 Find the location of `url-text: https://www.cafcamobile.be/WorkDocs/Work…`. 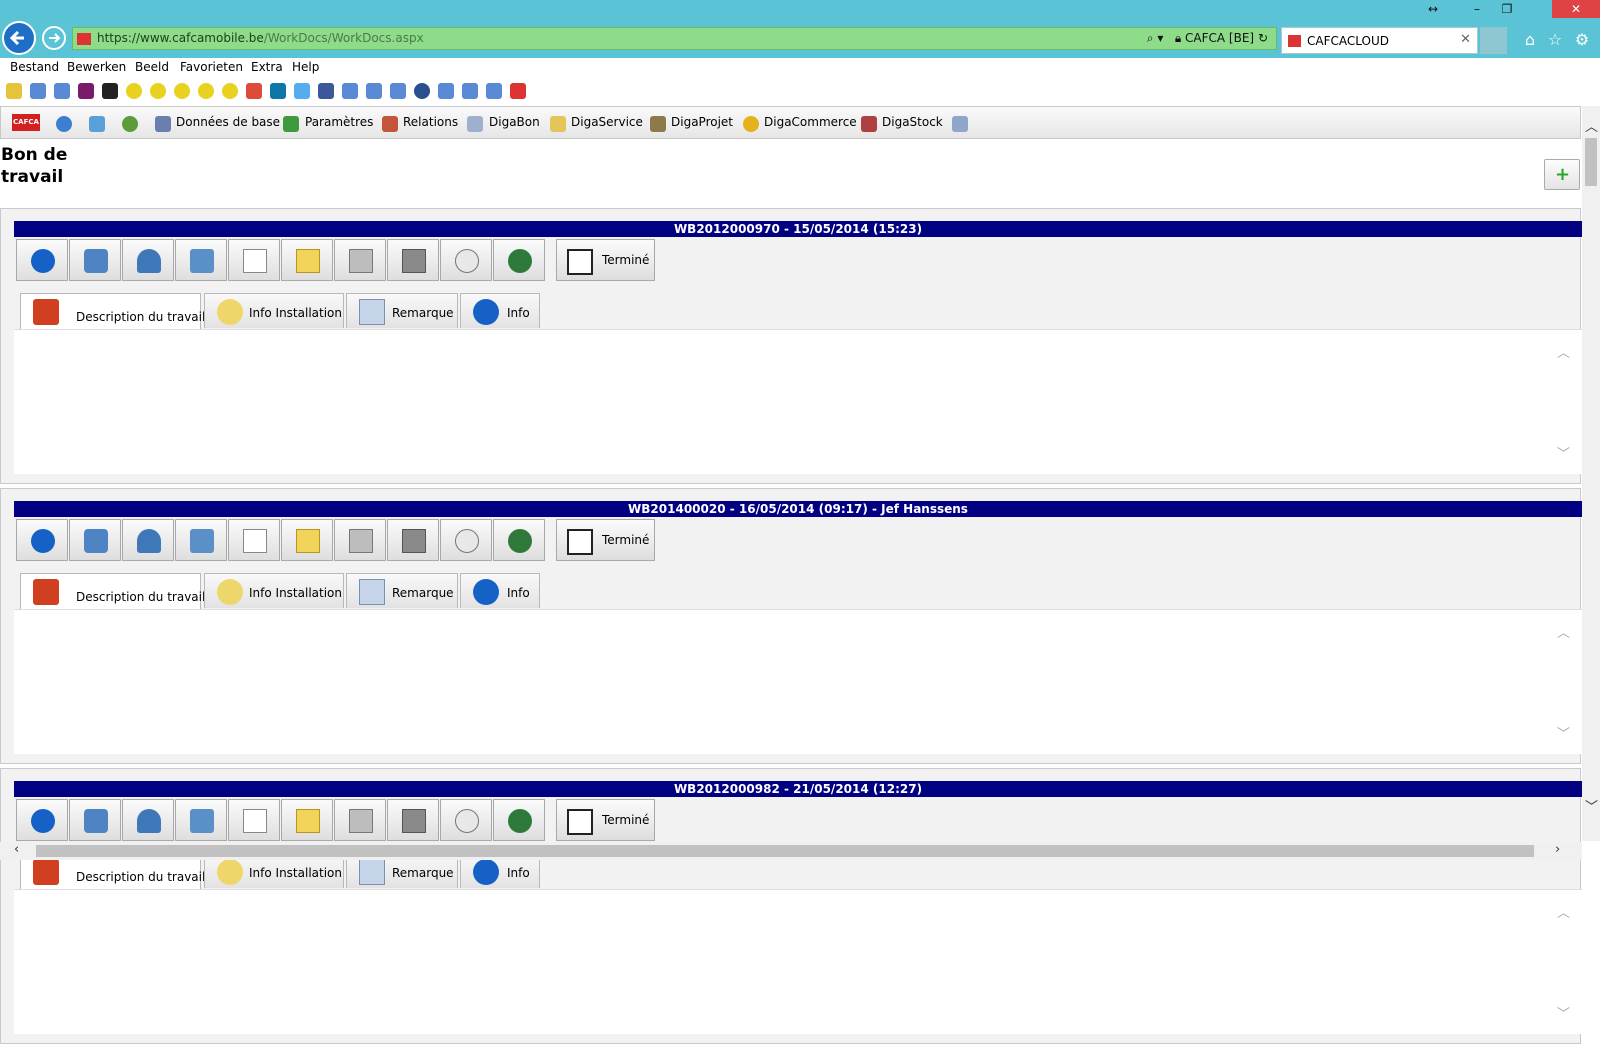

url-text: https://www.cafcamobile.be/WorkDocs/Work… is located at coordinates (260, 38).